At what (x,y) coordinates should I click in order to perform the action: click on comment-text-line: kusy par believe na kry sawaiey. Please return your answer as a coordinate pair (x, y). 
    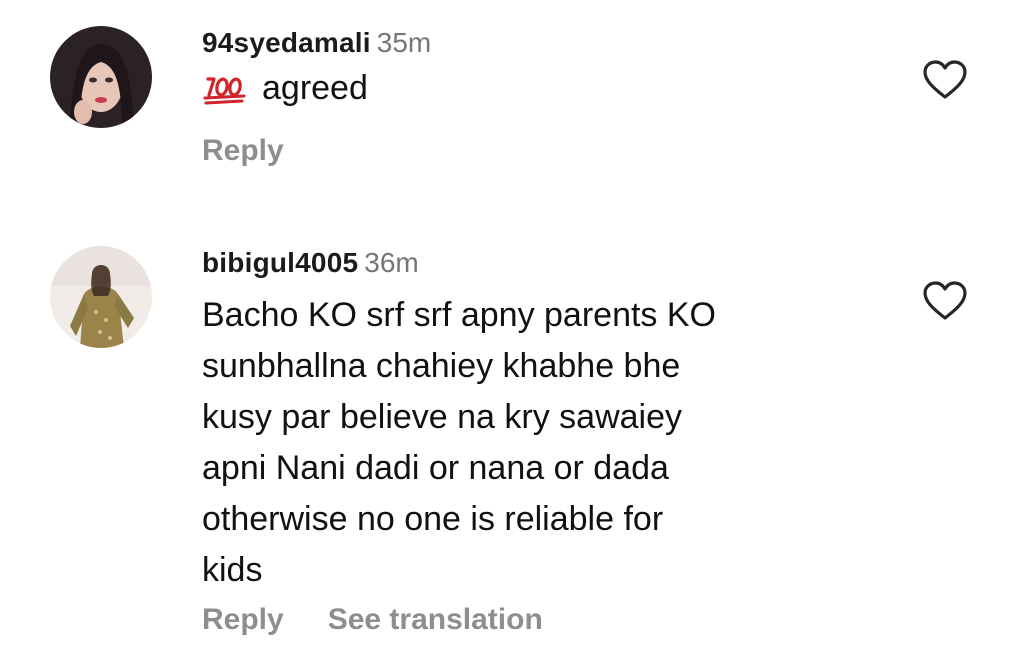
    Looking at the image, I should click on (442, 417).